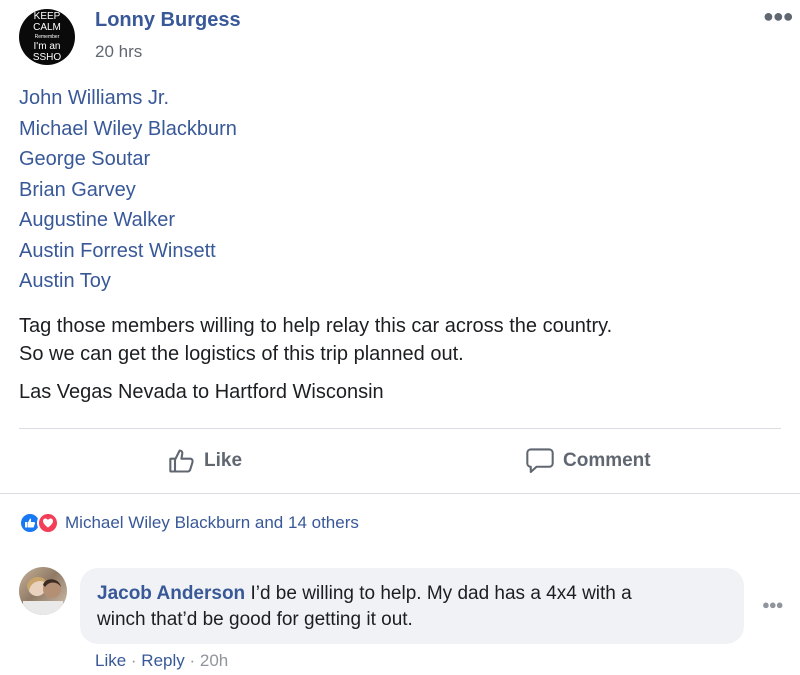  I want to click on comment-actions: Like · Reply · 20h, so click(161, 661).